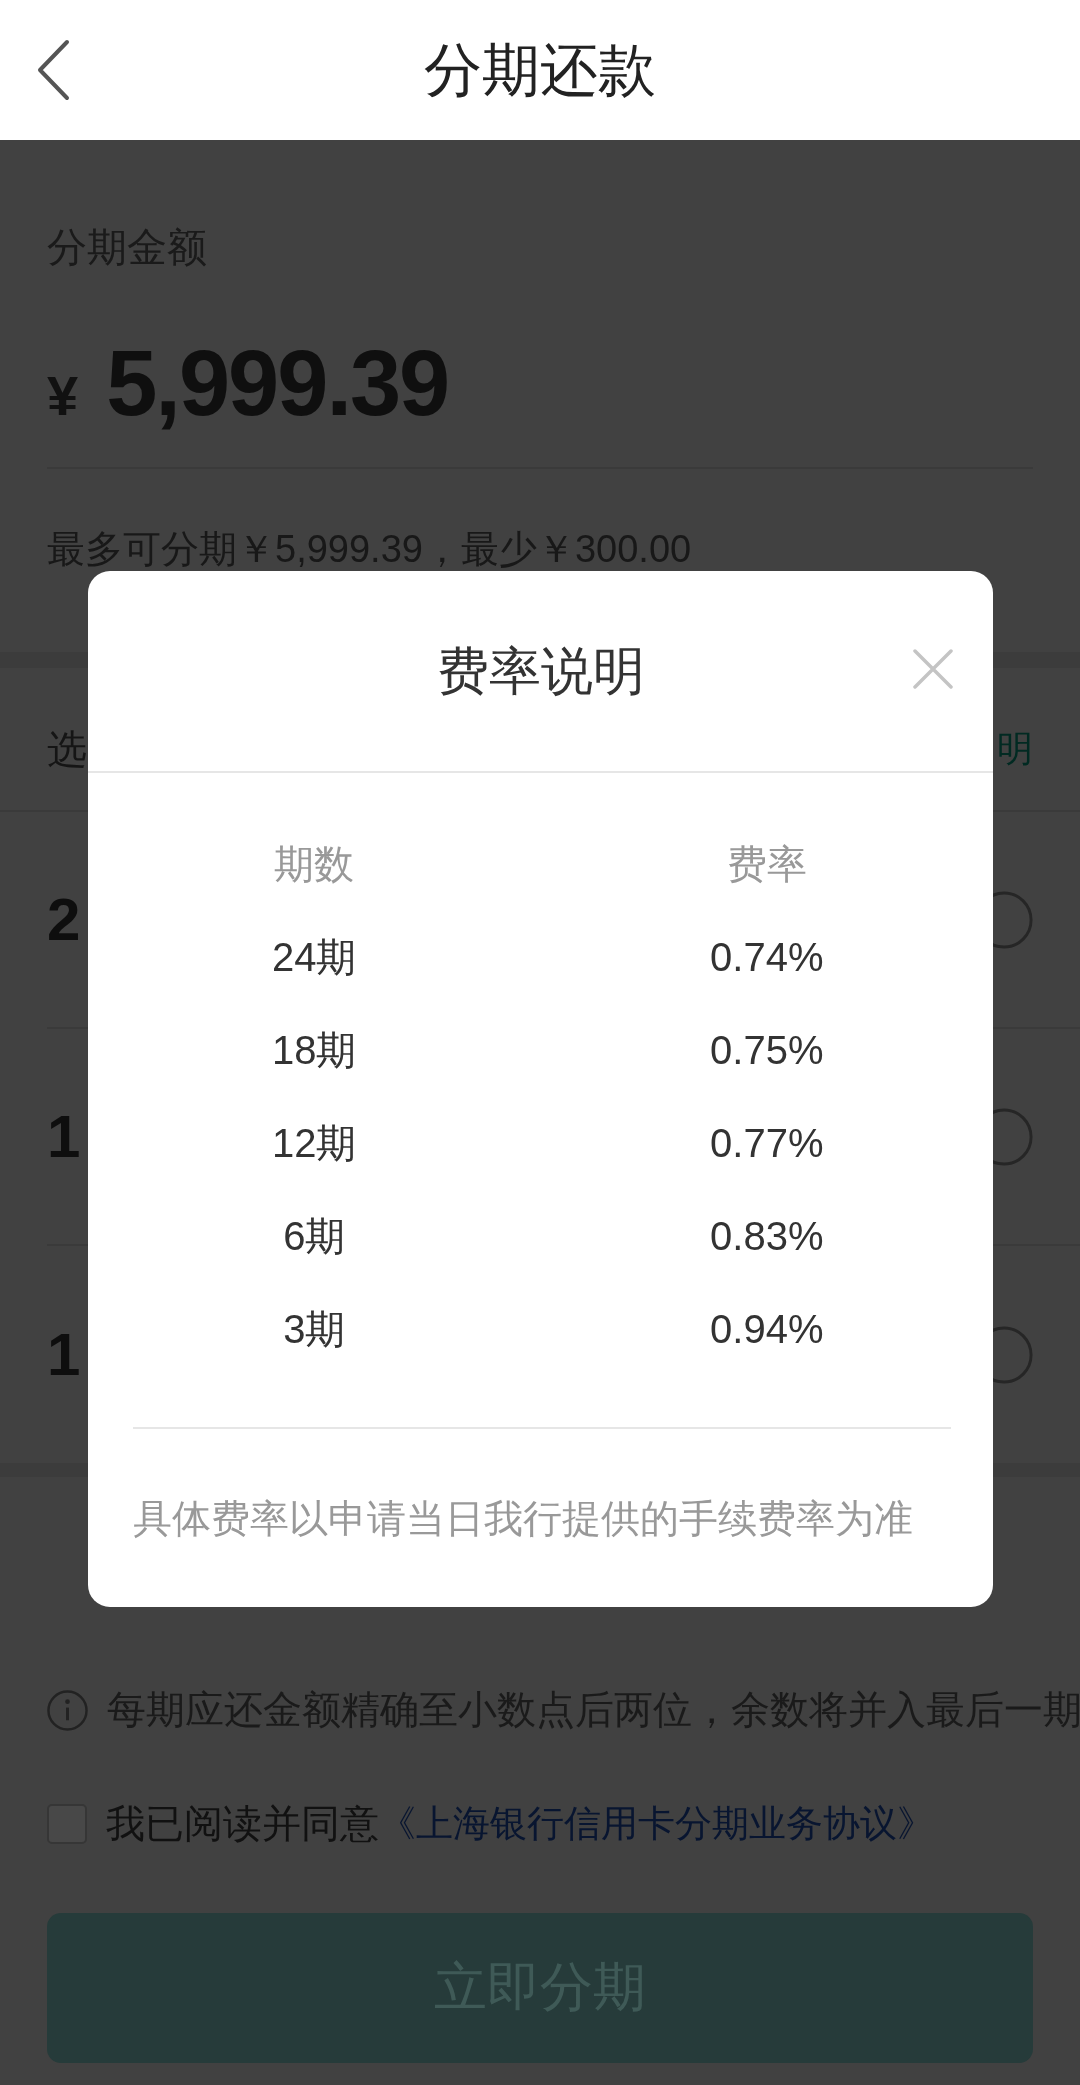  Describe the element at coordinates (766, 864) in the screenshot. I see `column-header: 费率` at that location.